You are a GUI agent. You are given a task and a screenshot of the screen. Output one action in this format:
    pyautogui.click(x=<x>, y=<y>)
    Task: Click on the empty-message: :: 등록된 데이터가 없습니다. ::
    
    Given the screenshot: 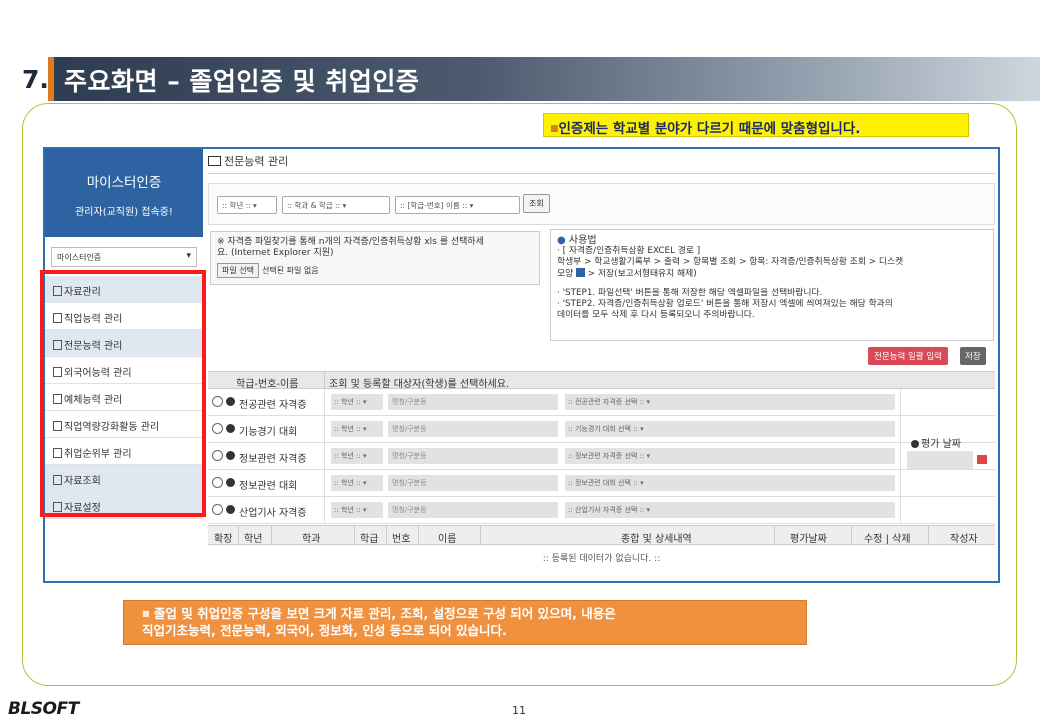 What is the action you would take?
    pyautogui.click(x=601, y=559)
    